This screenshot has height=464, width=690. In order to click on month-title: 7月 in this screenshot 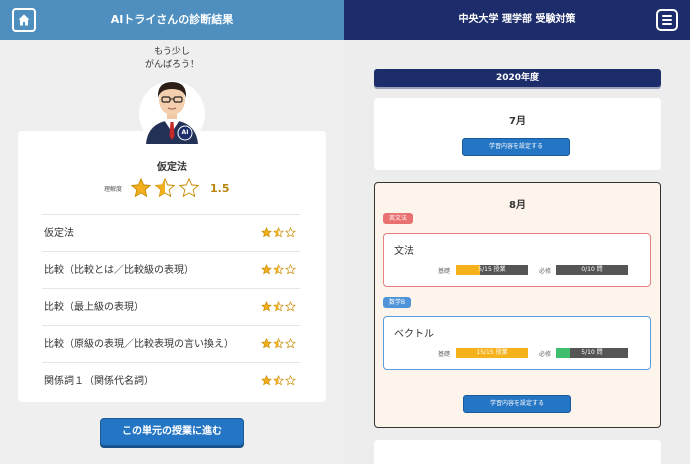, I will do `click(517, 121)`.